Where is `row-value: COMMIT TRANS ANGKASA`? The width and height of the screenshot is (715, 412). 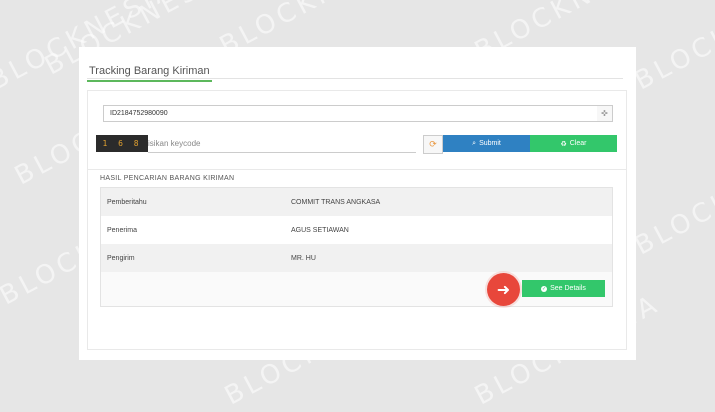 row-value: COMMIT TRANS ANGKASA is located at coordinates (336, 202).